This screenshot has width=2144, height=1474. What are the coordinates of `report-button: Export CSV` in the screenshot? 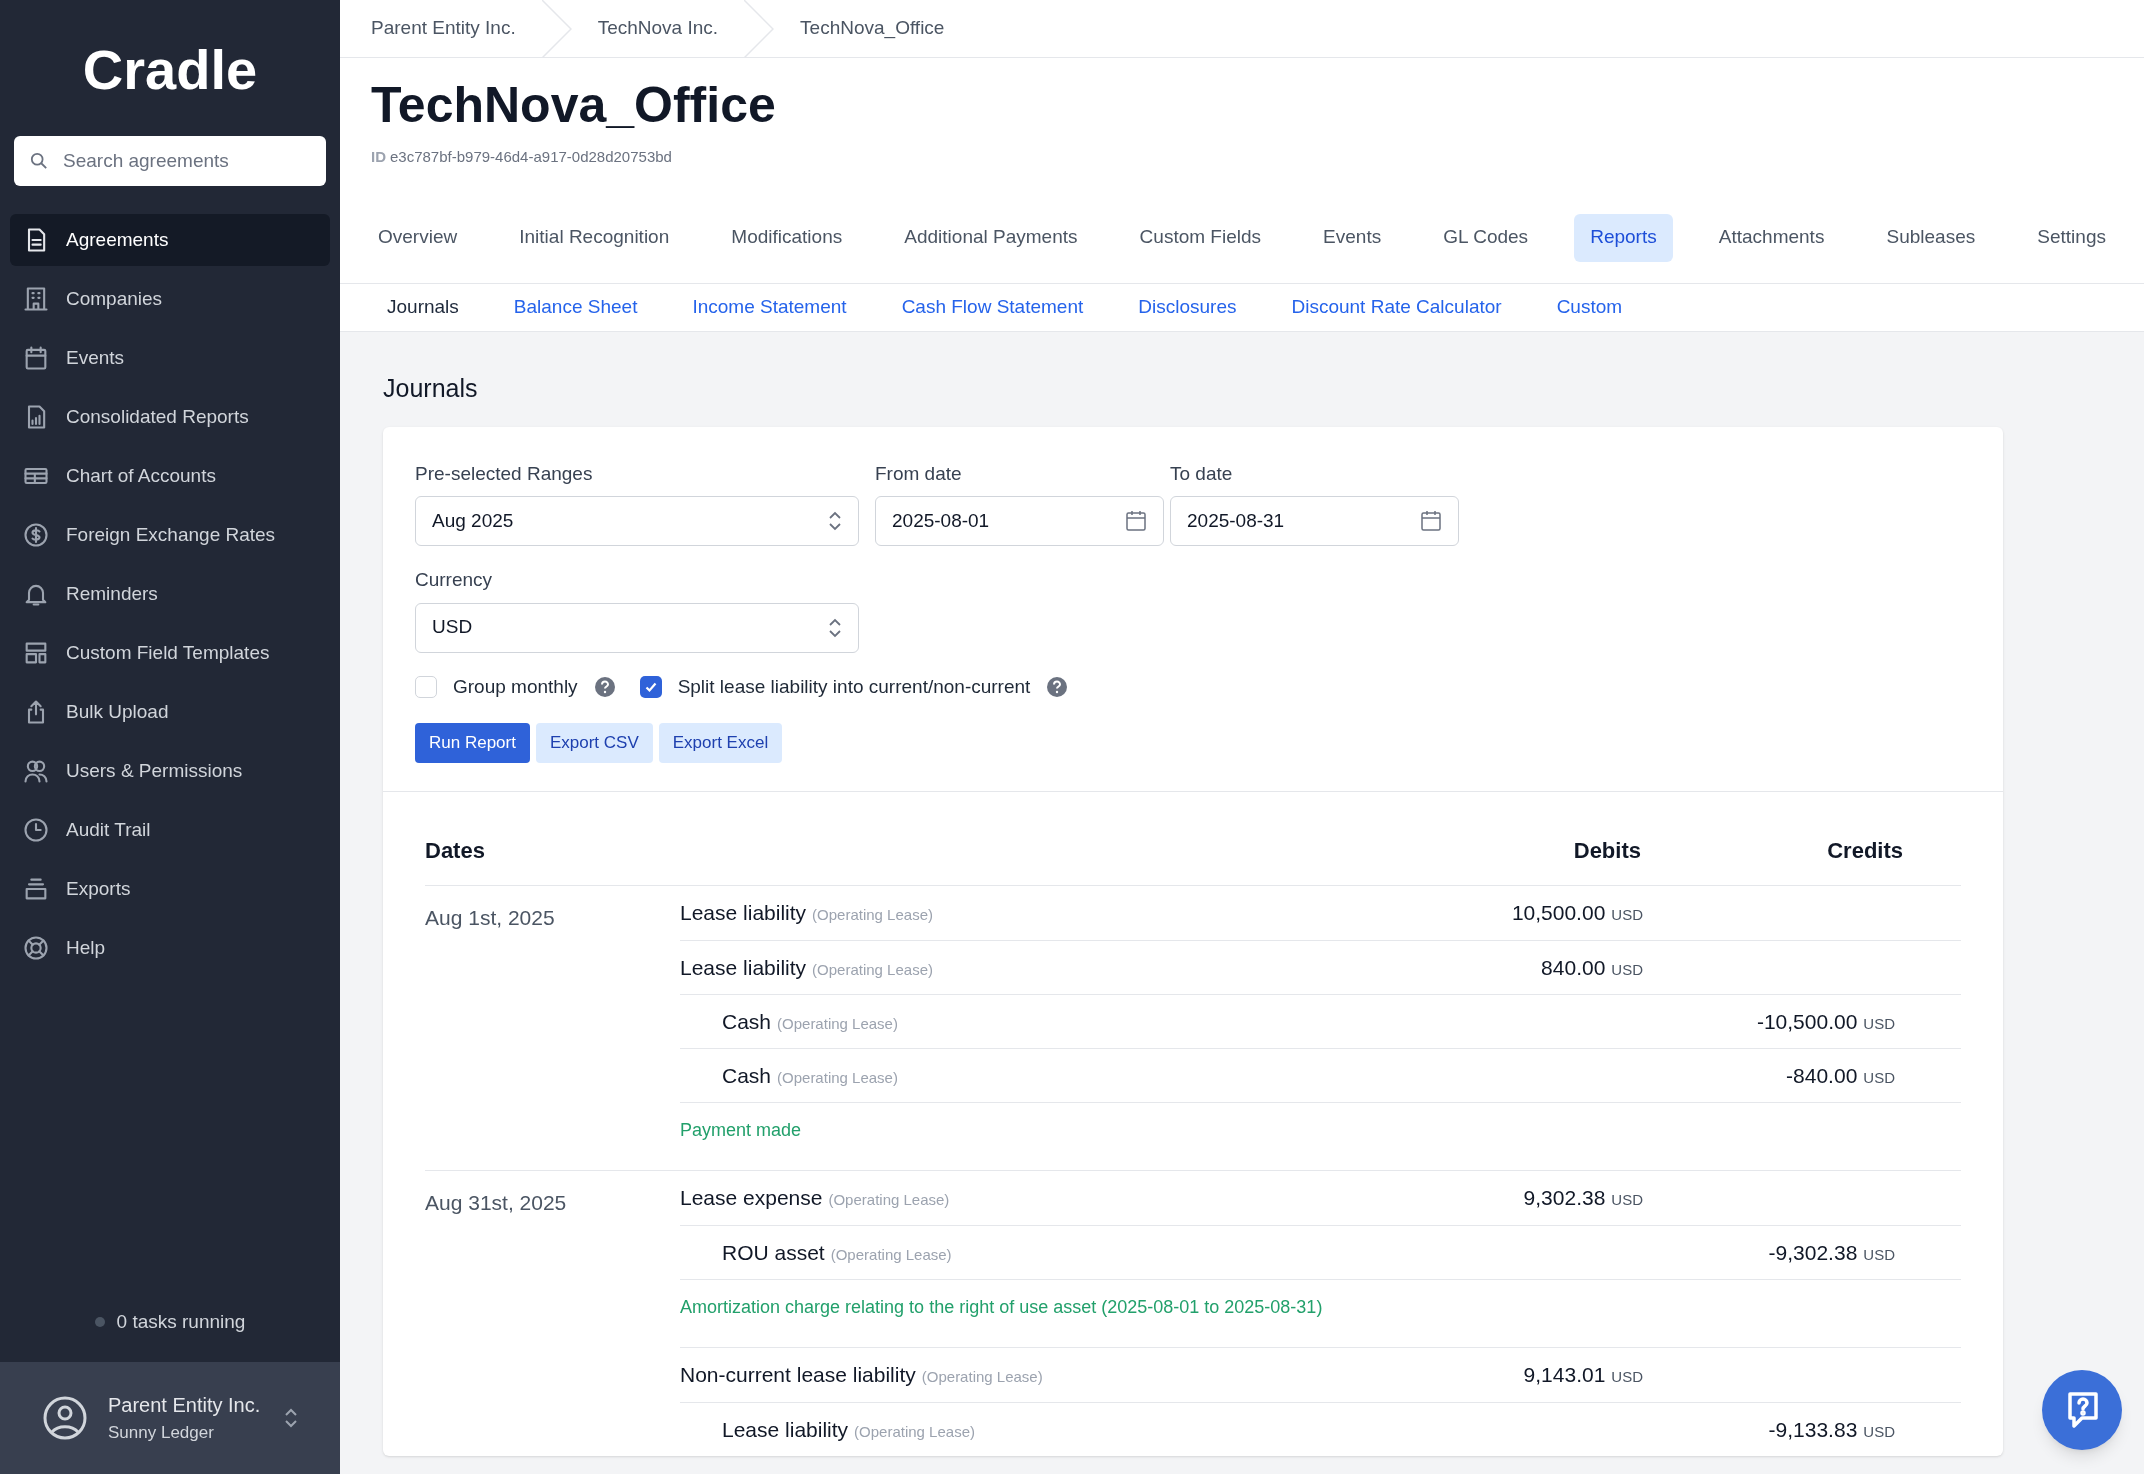 It's located at (594, 743).